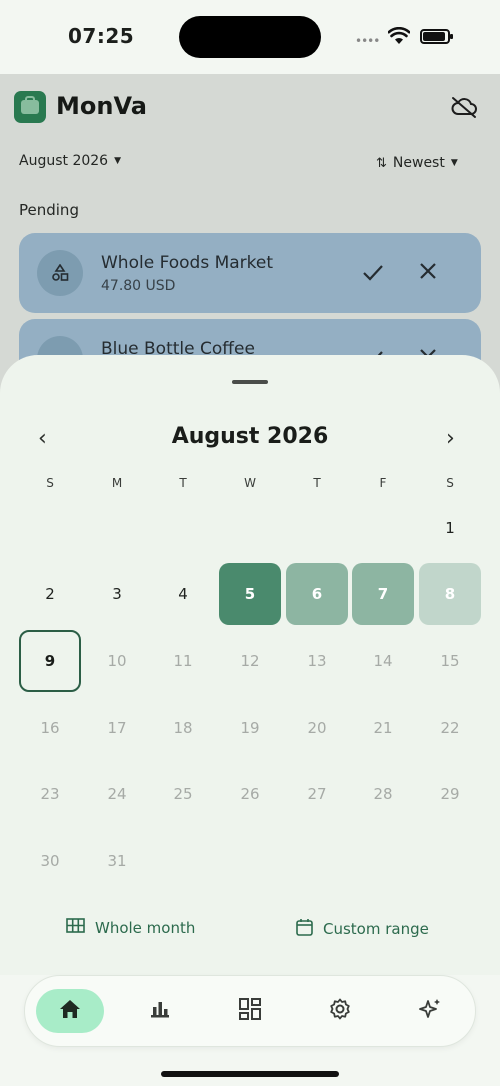 Image resolution: width=500 pixels, height=1086 pixels. I want to click on calendar-day: 26, so click(250, 794).